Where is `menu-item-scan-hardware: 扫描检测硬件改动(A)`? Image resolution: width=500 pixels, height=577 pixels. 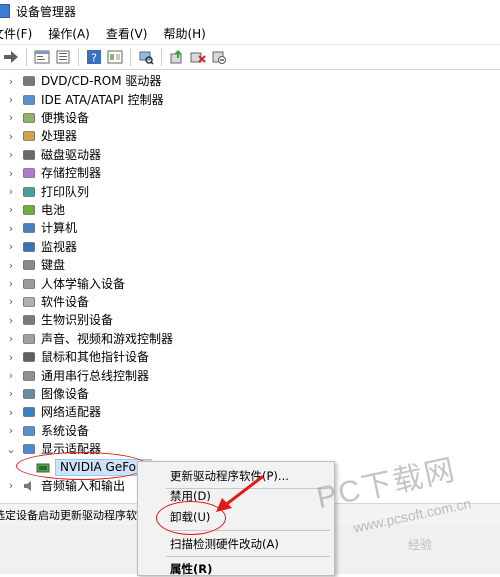
menu-item-scan-hardware: 扫描检测硬件改动(A) is located at coordinates (224, 544).